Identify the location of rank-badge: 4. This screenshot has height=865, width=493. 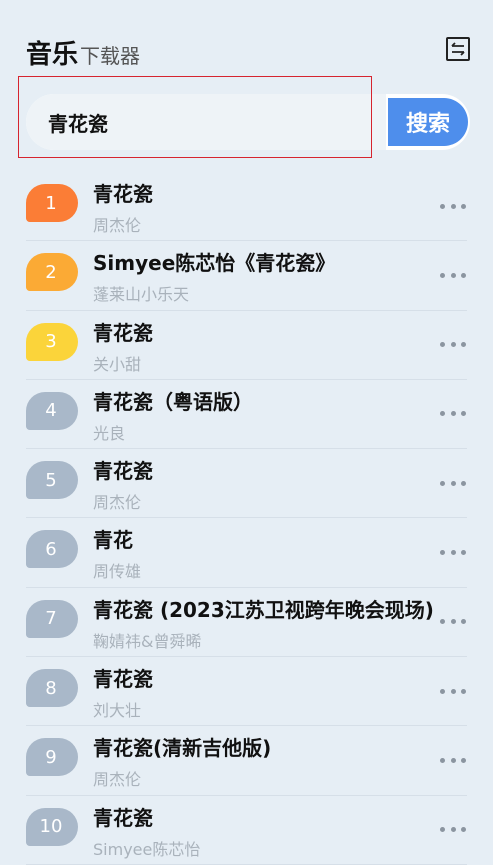
(52, 410).